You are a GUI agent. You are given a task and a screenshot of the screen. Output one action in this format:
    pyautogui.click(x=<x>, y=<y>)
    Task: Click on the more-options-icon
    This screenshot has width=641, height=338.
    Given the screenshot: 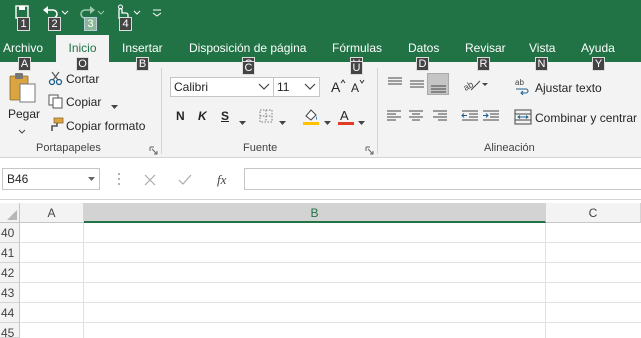 What is the action you would take?
    pyautogui.click(x=119, y=180)
    